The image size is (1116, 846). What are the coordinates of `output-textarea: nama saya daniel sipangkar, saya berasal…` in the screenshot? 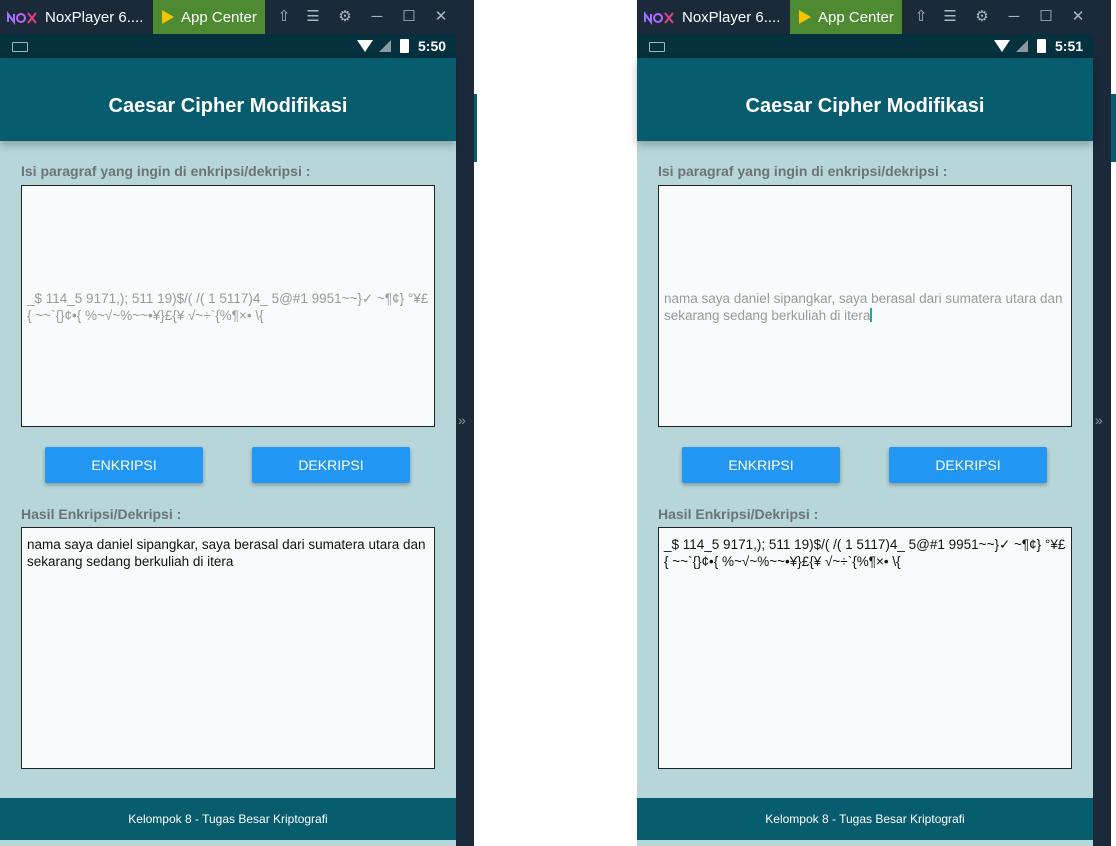 It's located at (228, 648).